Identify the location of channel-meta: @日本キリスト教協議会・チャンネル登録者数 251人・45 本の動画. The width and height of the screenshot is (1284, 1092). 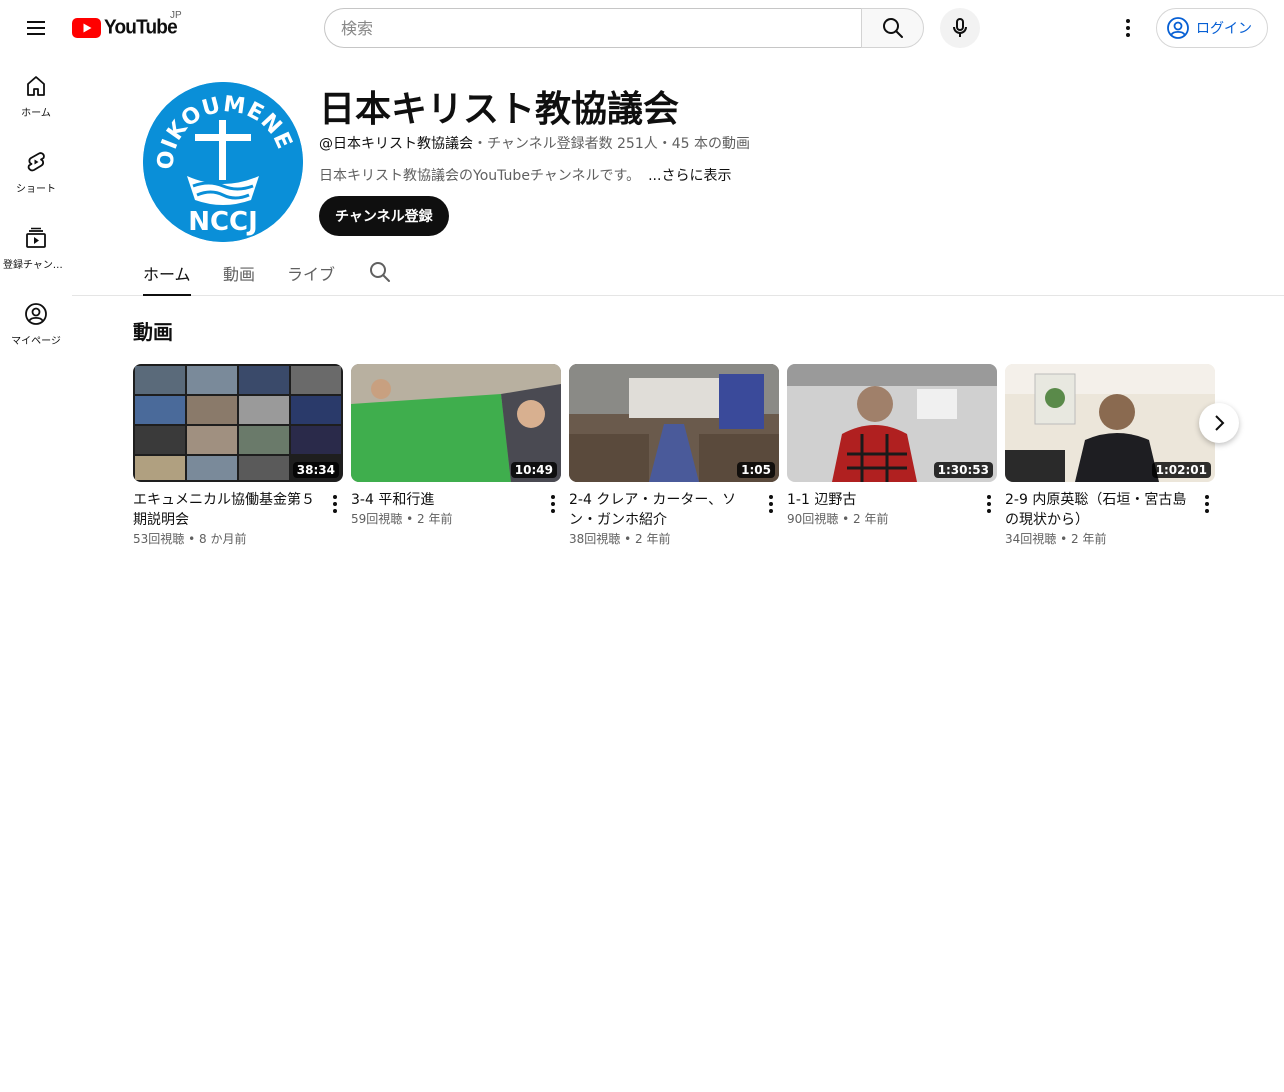
(534, 143).